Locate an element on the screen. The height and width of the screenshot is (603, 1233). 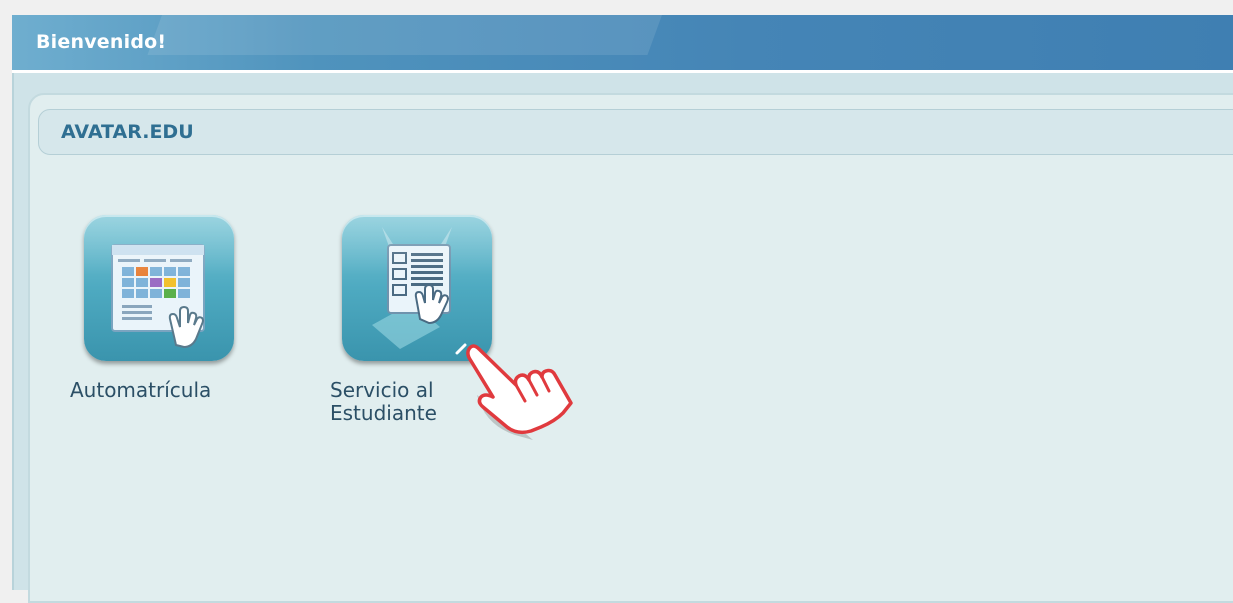
section-title: AVATAR.EDU is located at coordinates (127, 132).